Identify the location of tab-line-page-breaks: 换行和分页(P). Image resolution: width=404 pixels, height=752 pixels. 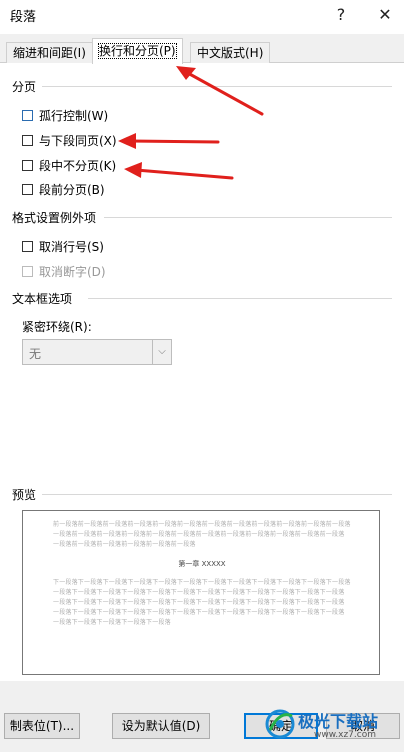
(137, 51).